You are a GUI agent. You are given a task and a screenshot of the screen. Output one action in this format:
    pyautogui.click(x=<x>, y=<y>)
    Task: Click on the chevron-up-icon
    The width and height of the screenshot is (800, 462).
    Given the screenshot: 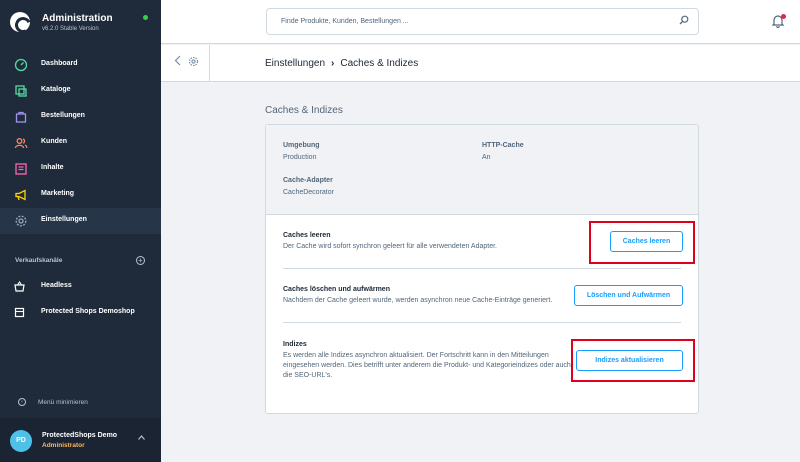 What is the action you would take?
    pyautogui.click(x=141, y=438)
    